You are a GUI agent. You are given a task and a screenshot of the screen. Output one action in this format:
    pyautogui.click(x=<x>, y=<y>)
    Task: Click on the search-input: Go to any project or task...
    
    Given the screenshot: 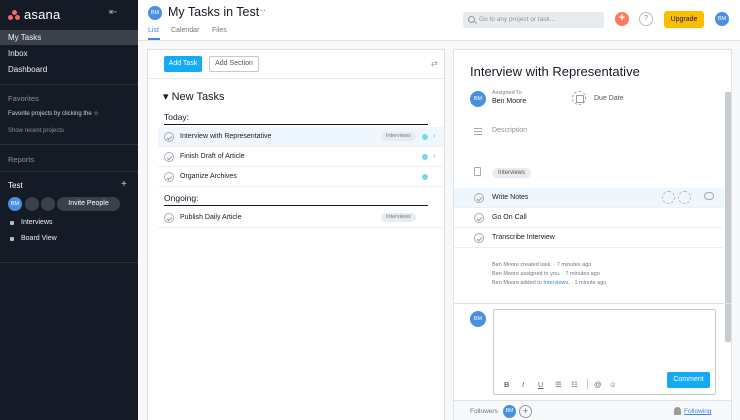 What is the action you would take?
    pyautogui.click(x=533, y=20)
    